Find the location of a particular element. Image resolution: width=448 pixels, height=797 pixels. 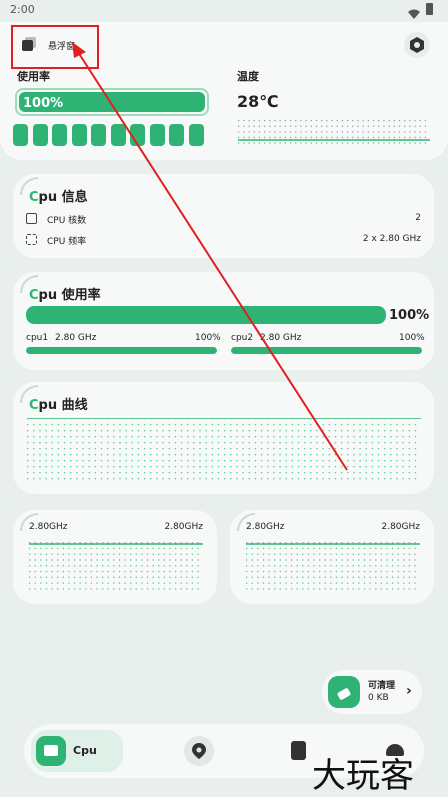

settings-button is located at coordinates (417, 45).